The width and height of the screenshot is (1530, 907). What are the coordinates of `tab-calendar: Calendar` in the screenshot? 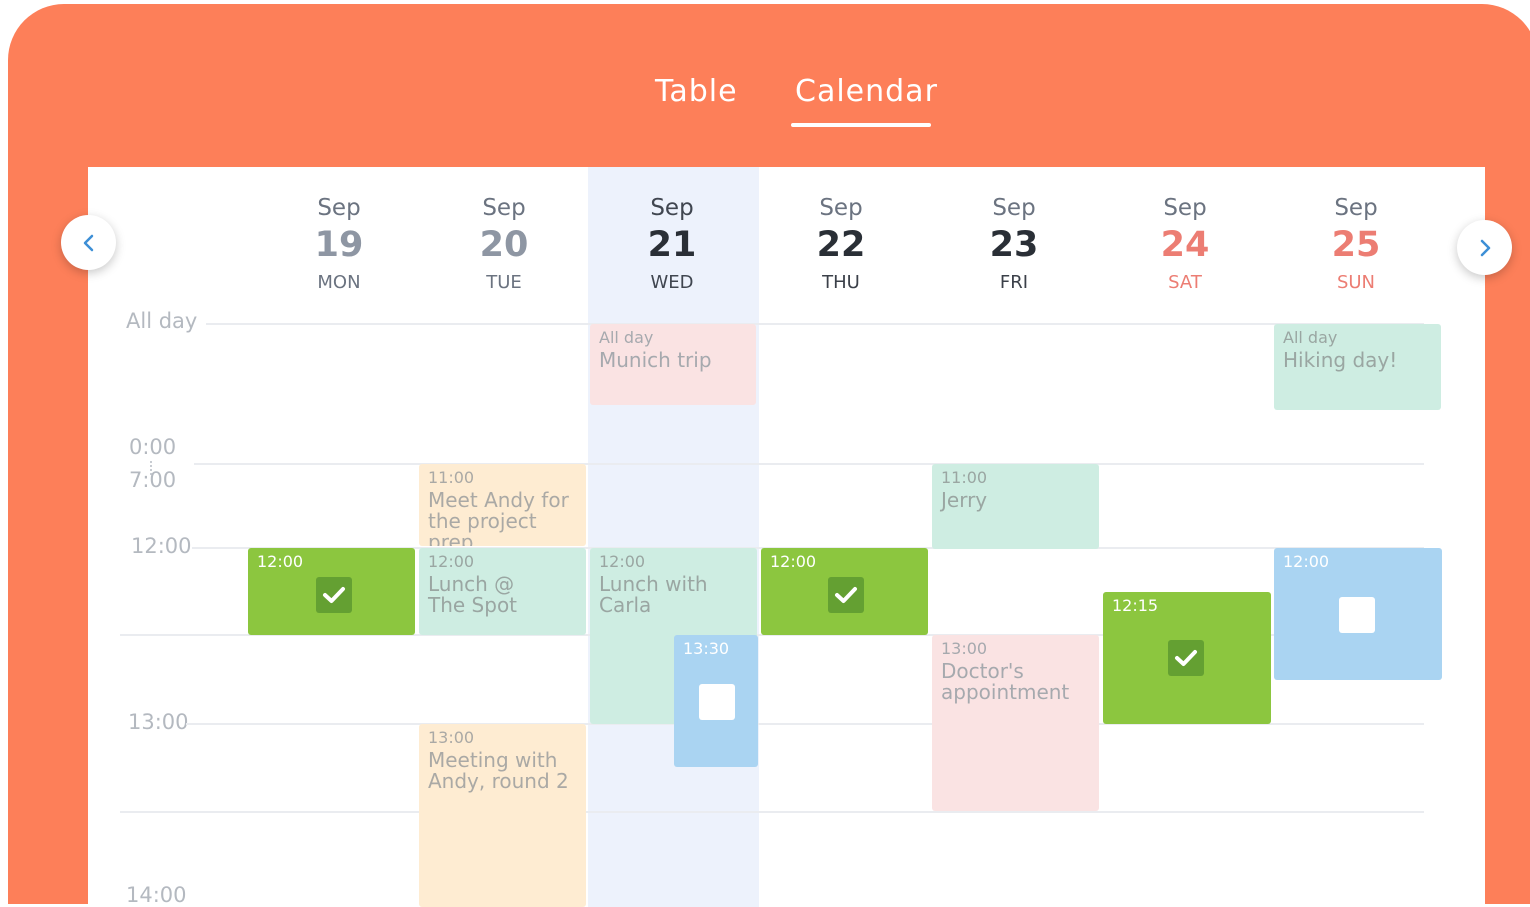 It's located at (866, 91).